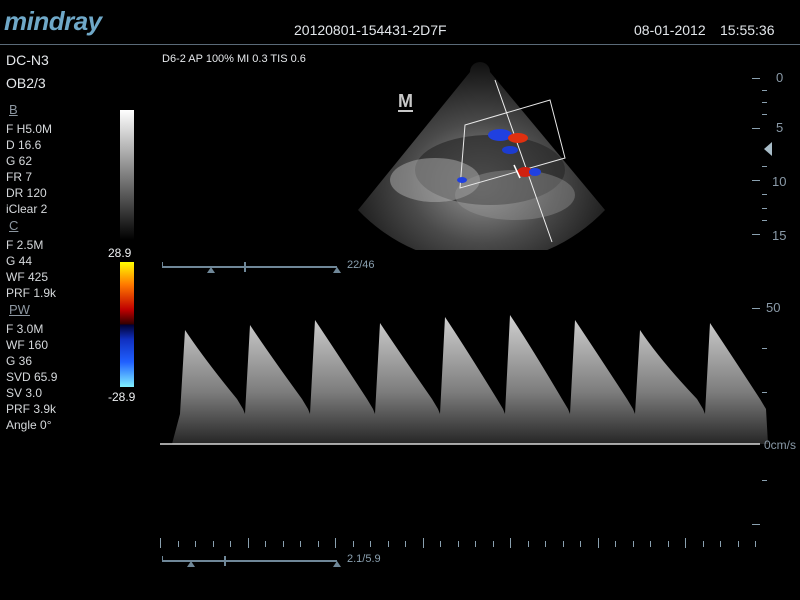 This screenshot has width=800, height=600. I want to click on color-velocity-bar, so click(127, 324).